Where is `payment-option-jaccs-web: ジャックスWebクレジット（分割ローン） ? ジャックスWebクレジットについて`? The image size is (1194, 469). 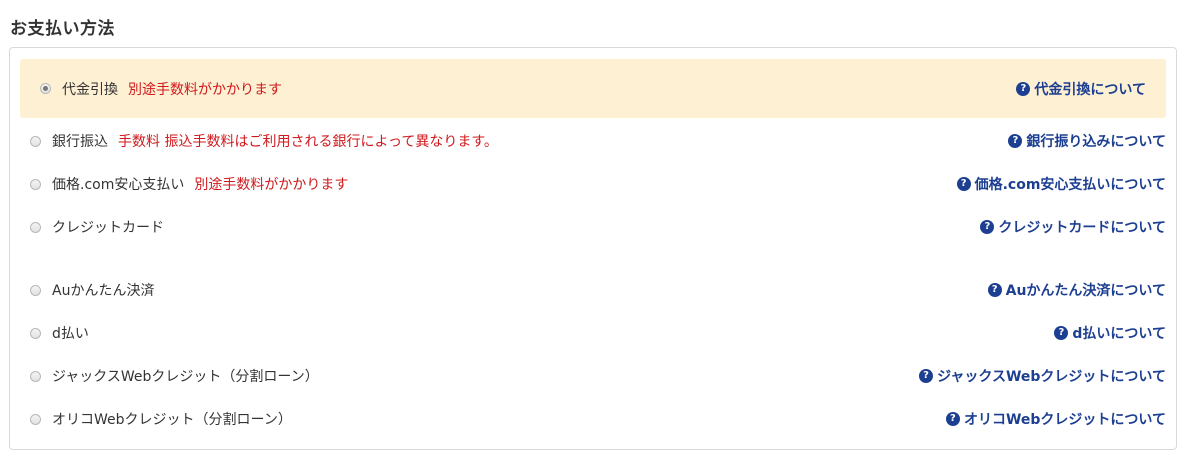
payment-option-jaccs-web: ジャックスWebクレジット（分割ローン） ? ジャックスWebクレジットについて is located at coordinates (593, 376).